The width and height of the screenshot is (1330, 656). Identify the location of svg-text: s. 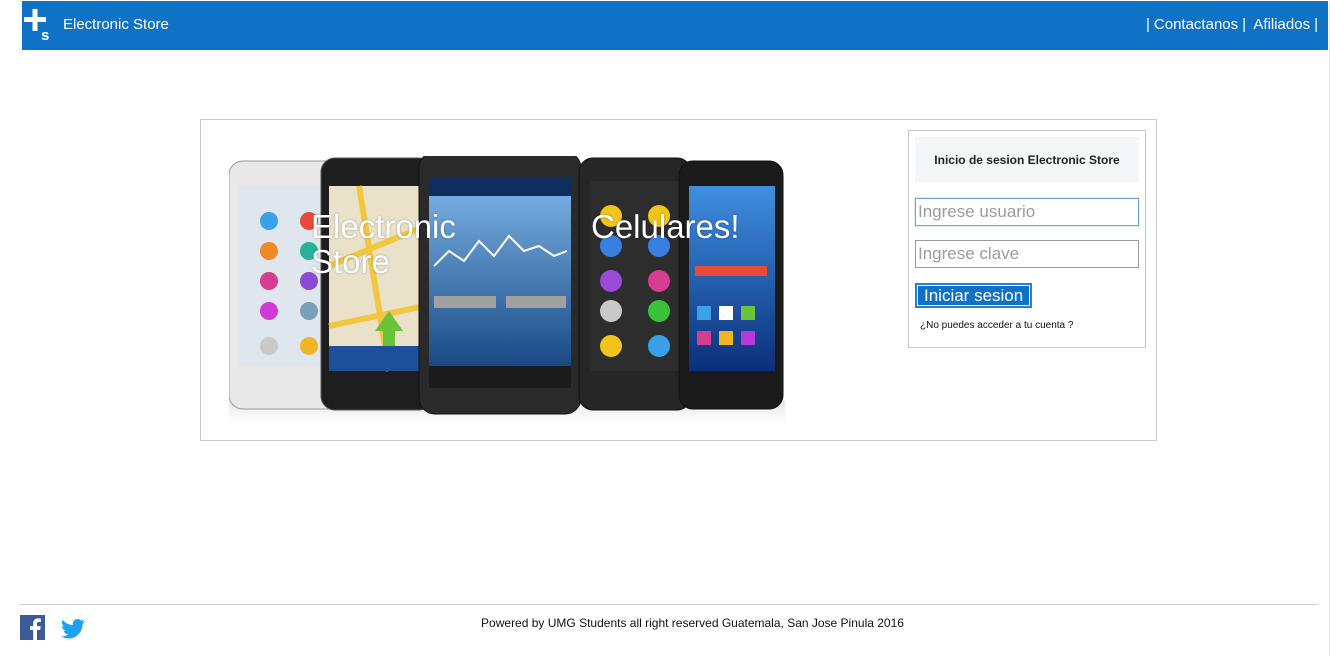
(45, 35).